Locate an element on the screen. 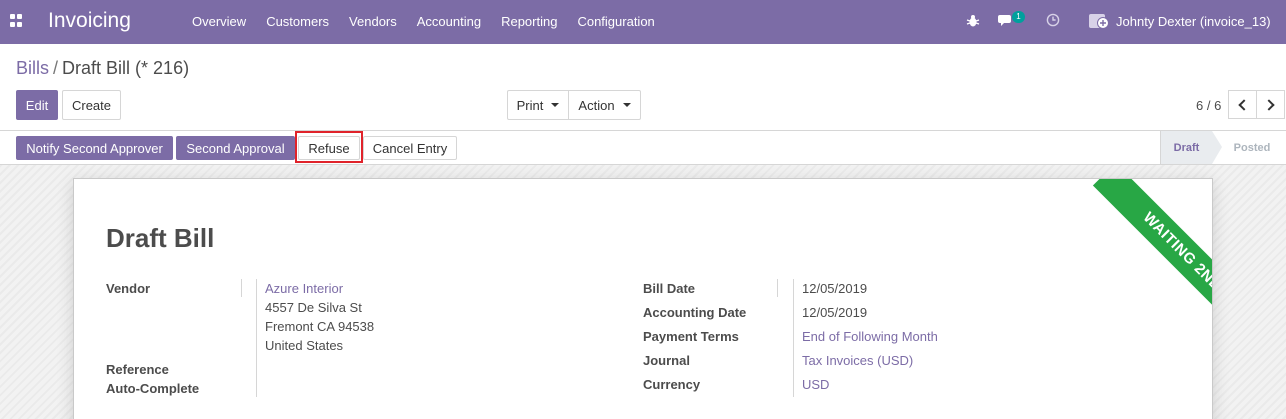 The height and width of the screenshot is (419, 1286). page-title: Draft Bill (* 216) is located at coordinates (126, 68).